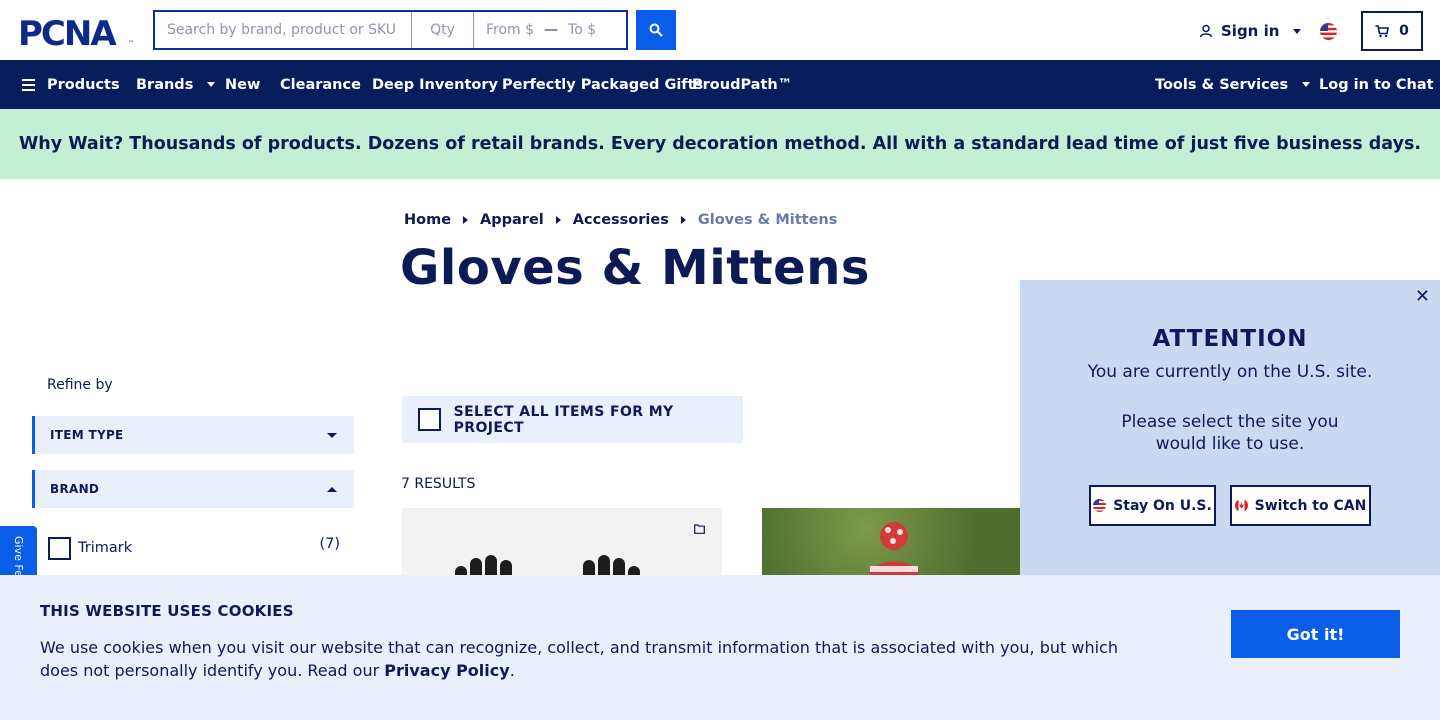 This screenshot has height=720, width=1440. I want to click on nav-clearance: Clearance, so click(320, 84).